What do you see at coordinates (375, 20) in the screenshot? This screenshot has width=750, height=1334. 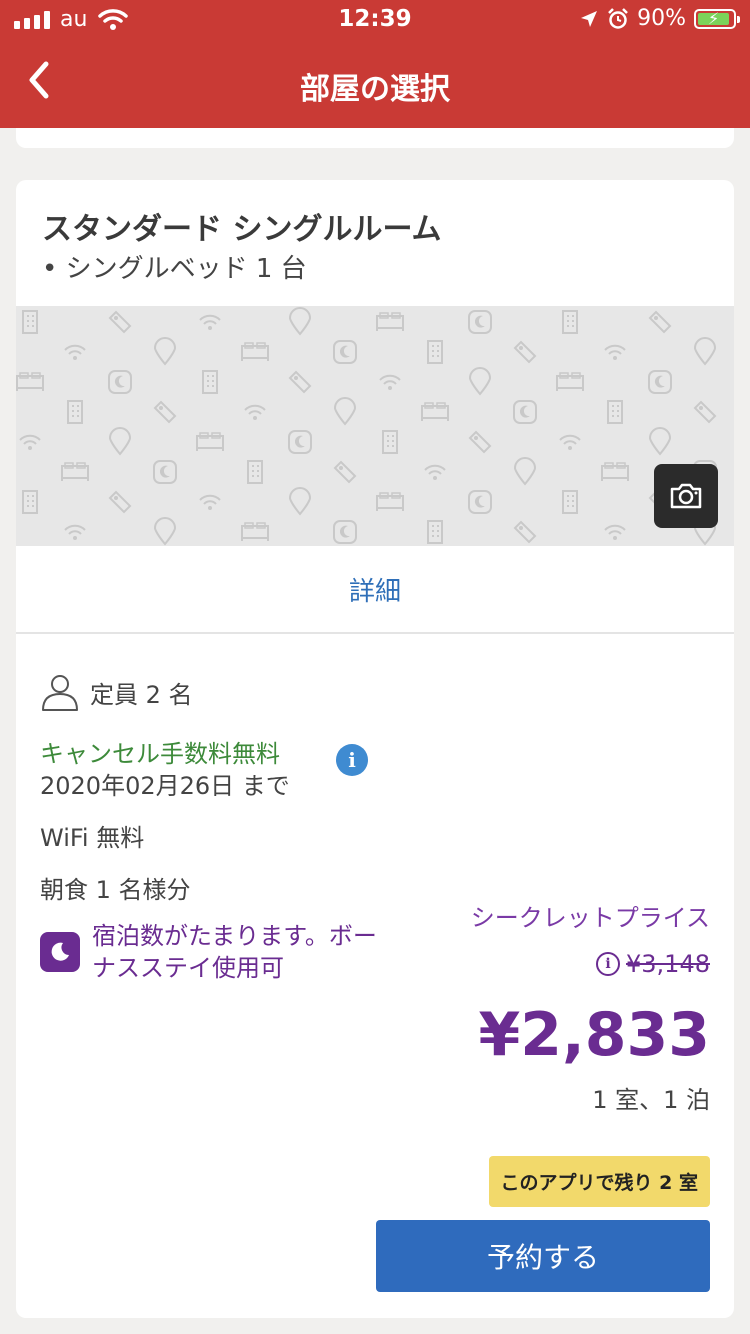 I see `status-bar: au 12:39 90% ⚡` at bounding box center [375, 20].